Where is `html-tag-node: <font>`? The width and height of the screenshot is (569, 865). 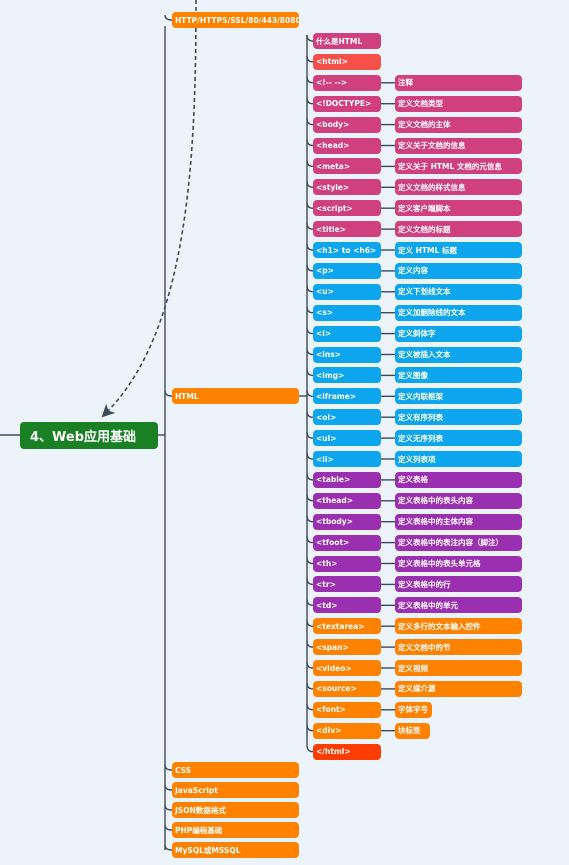 html-tag-node: <font> is located at coordinates (347, 709).